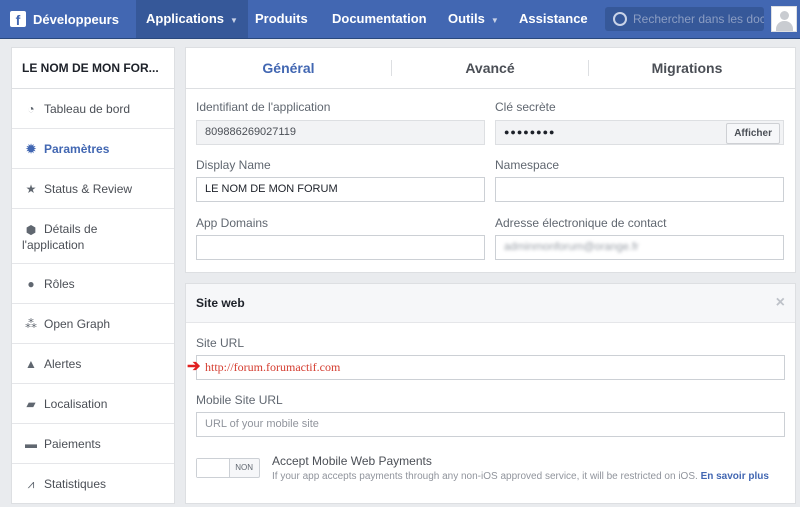  Describe the element at coordinates (87, 108) in the screenshot. I see `sidebar-item-label: Tableau de bord` at that location.